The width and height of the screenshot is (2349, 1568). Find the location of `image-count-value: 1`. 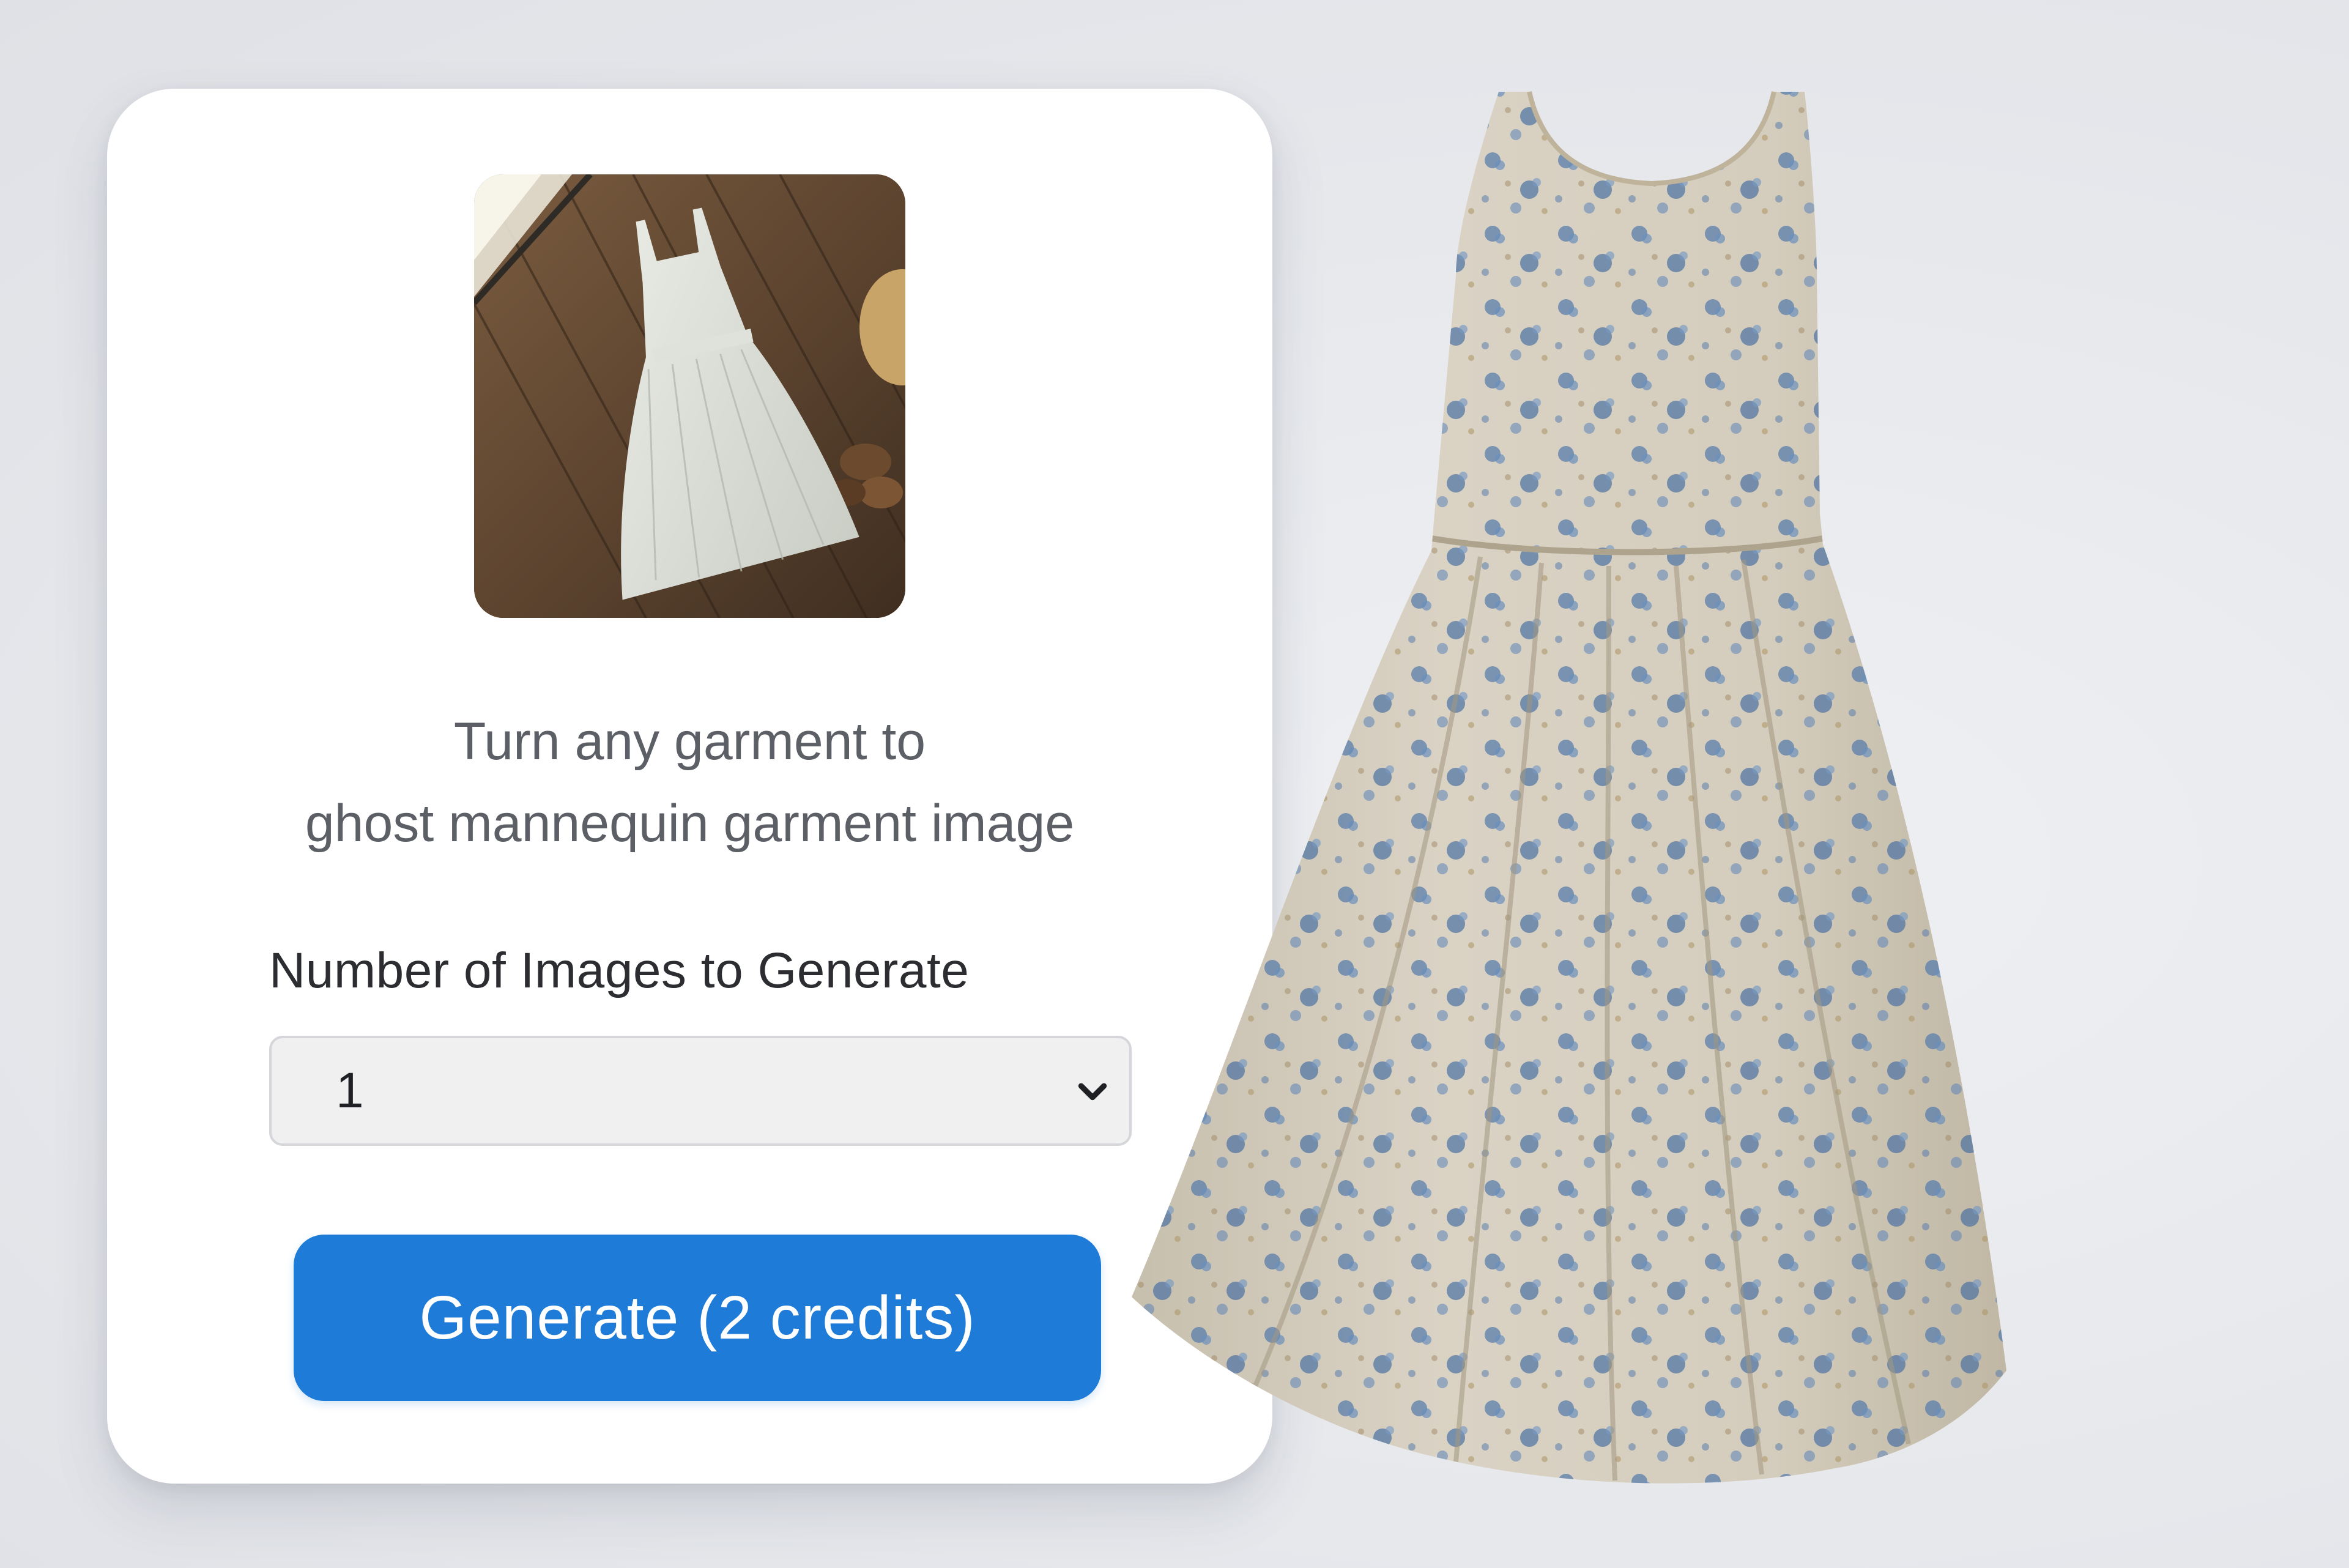

image-count-value: 1 is located at coordinates (350, 1090).